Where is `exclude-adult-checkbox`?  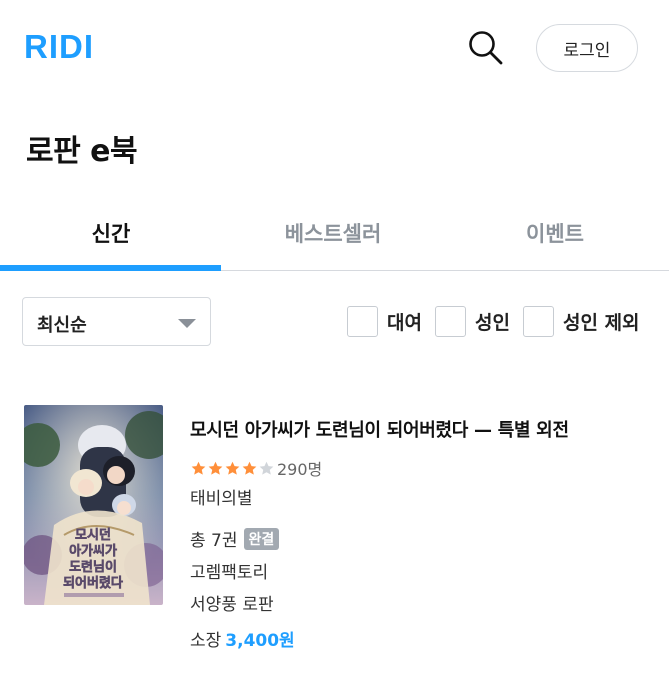
exclude-adult-checkbox is located at coordinates (538, 321).